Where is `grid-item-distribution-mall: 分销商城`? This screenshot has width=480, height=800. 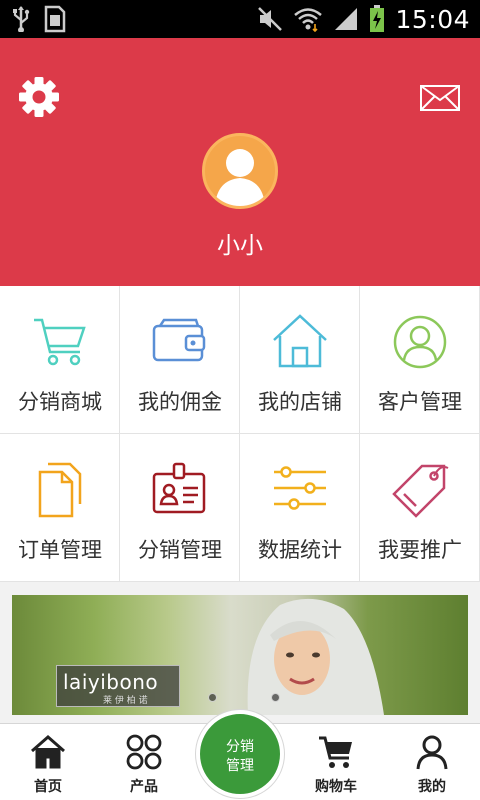
grid-item-distribution-mall: 分销商城 is located at coordinates (60, 360).